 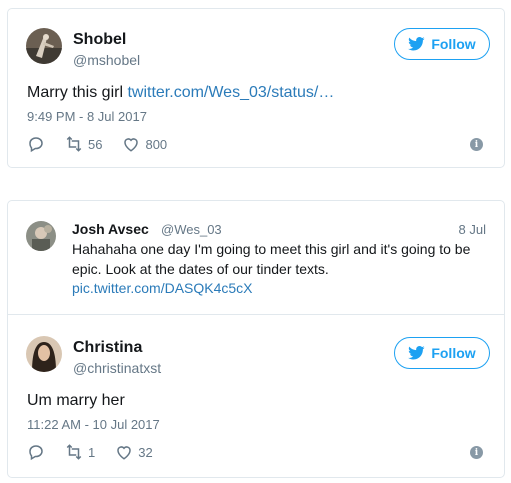 I want to click on quoted-user-name: Josh Avsec, so click(x=110, y=229).